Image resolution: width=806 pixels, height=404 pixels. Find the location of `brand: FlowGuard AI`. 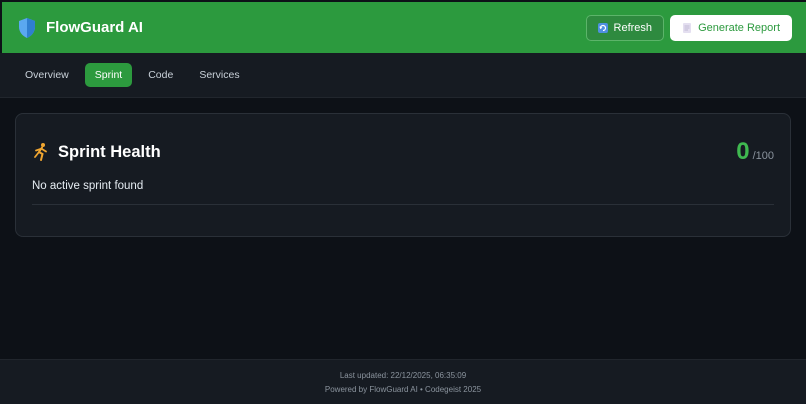

brand: FlowGuard AI is located at coordinates (80, 28).